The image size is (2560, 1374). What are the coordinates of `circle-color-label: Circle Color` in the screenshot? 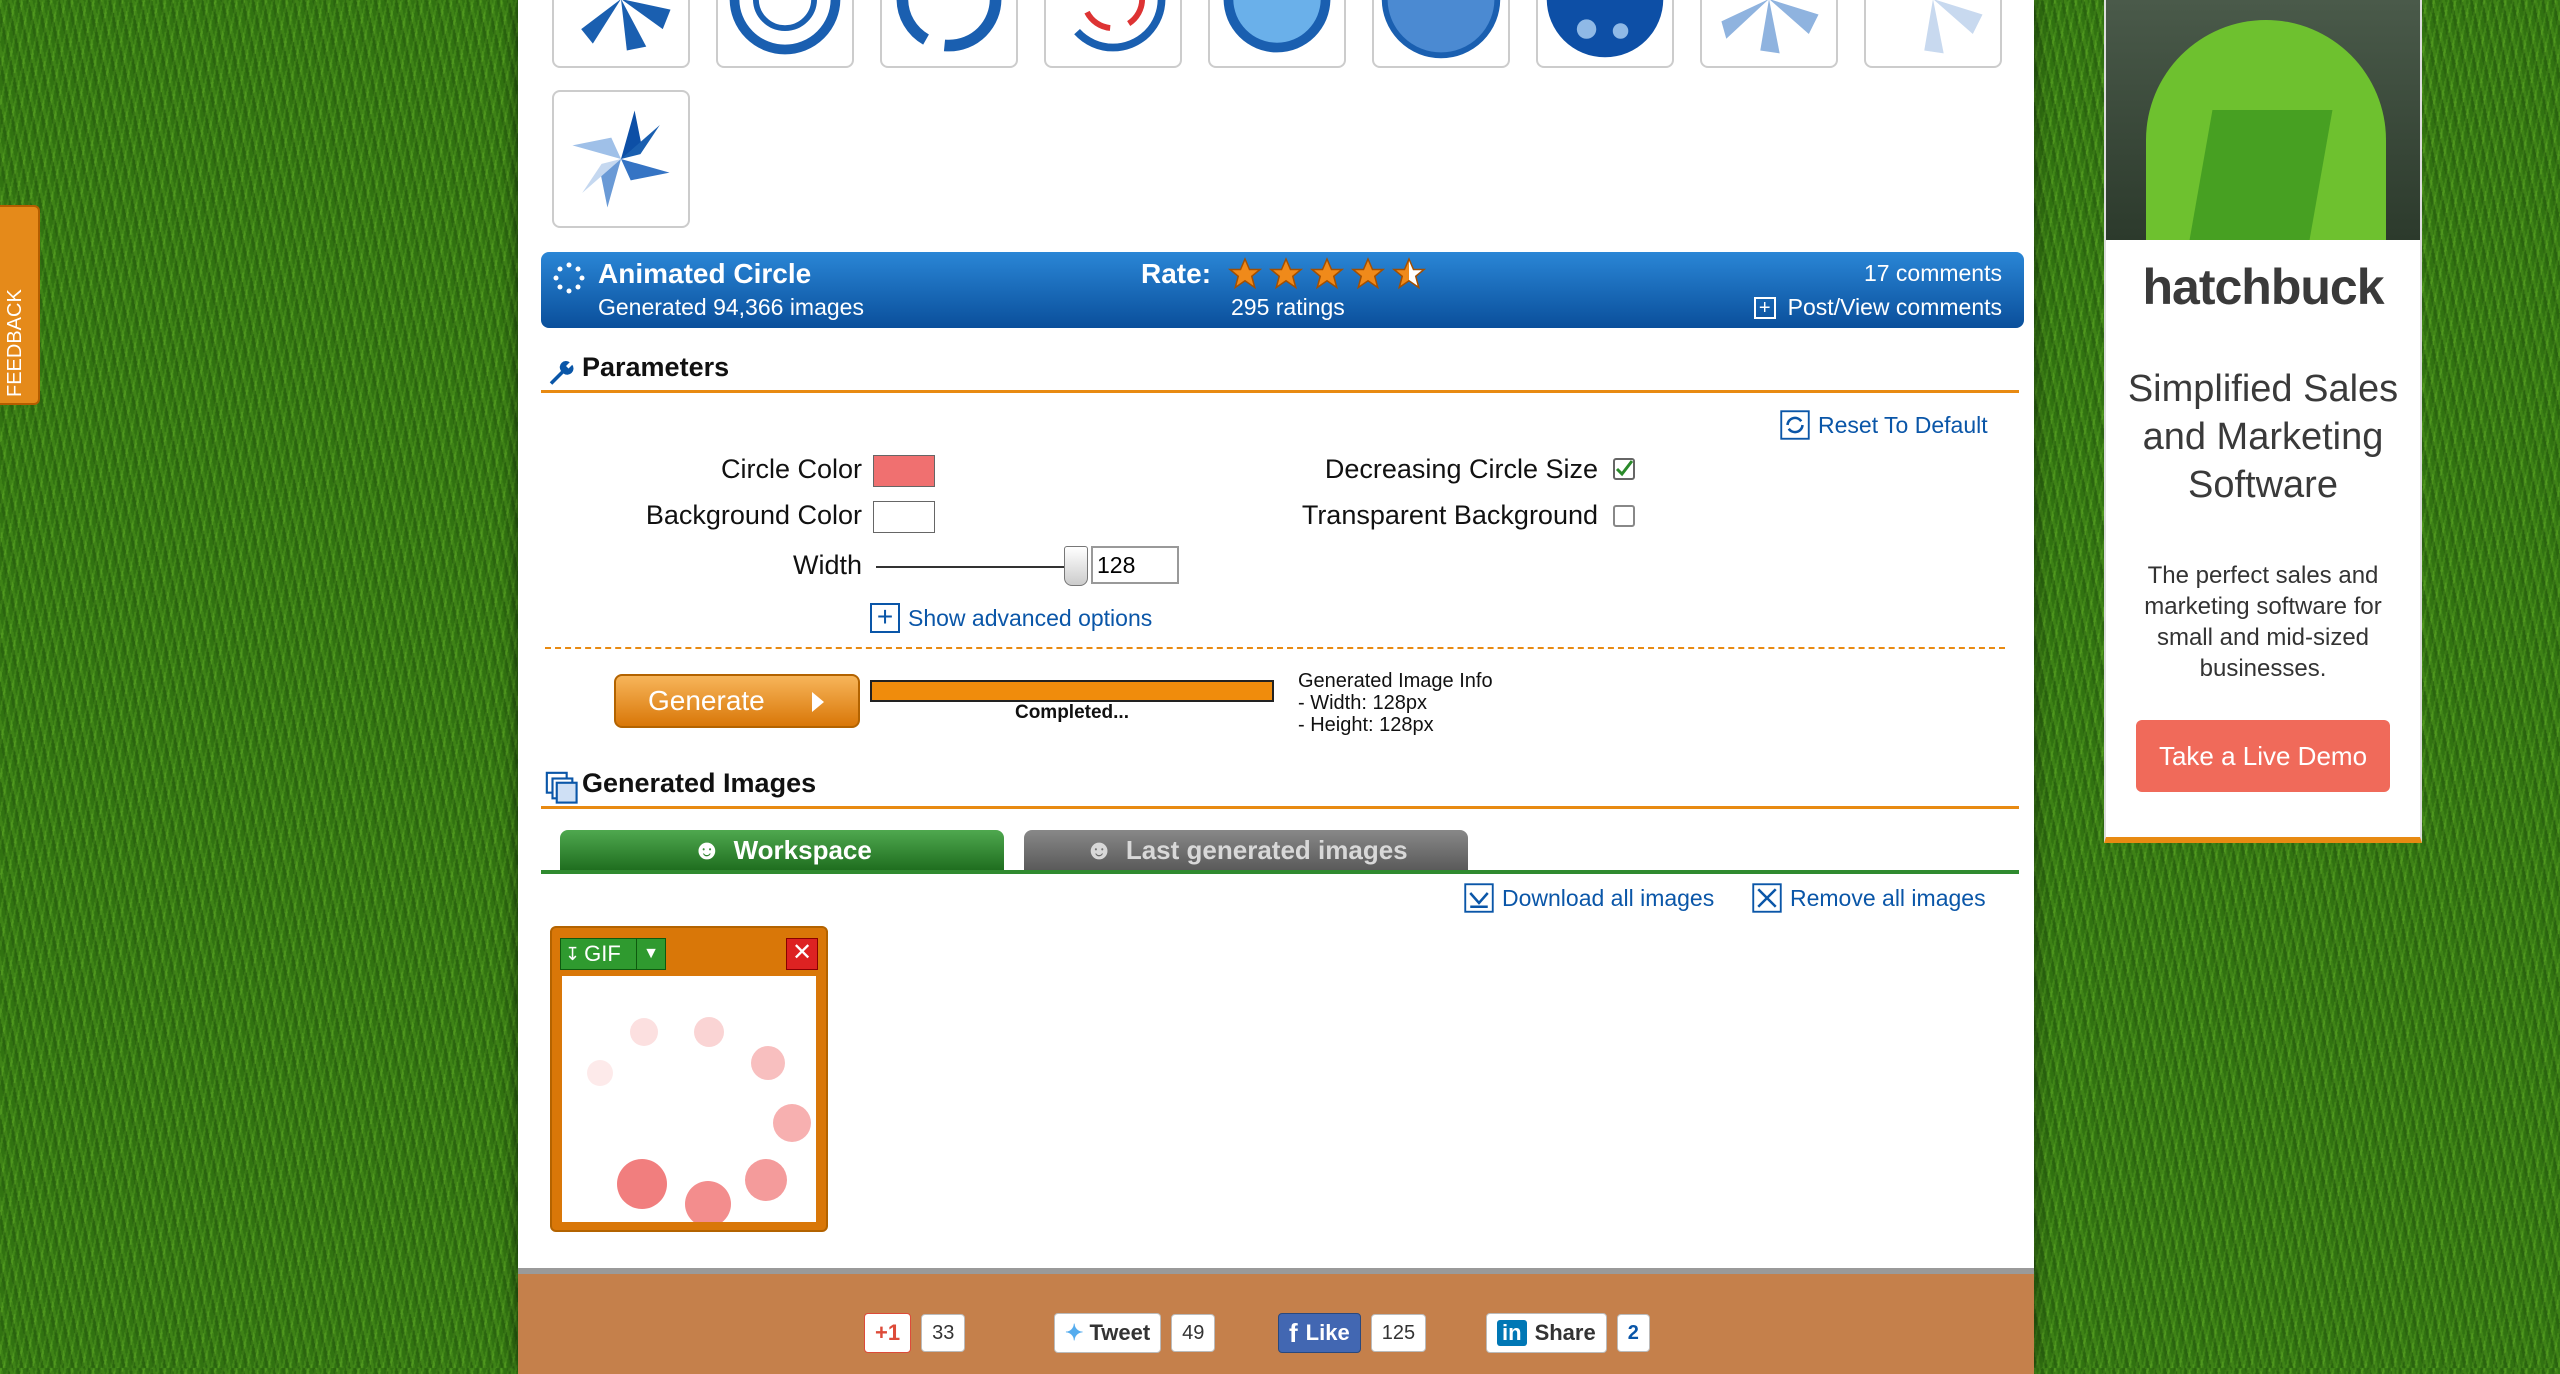 It's located at (791, 469).